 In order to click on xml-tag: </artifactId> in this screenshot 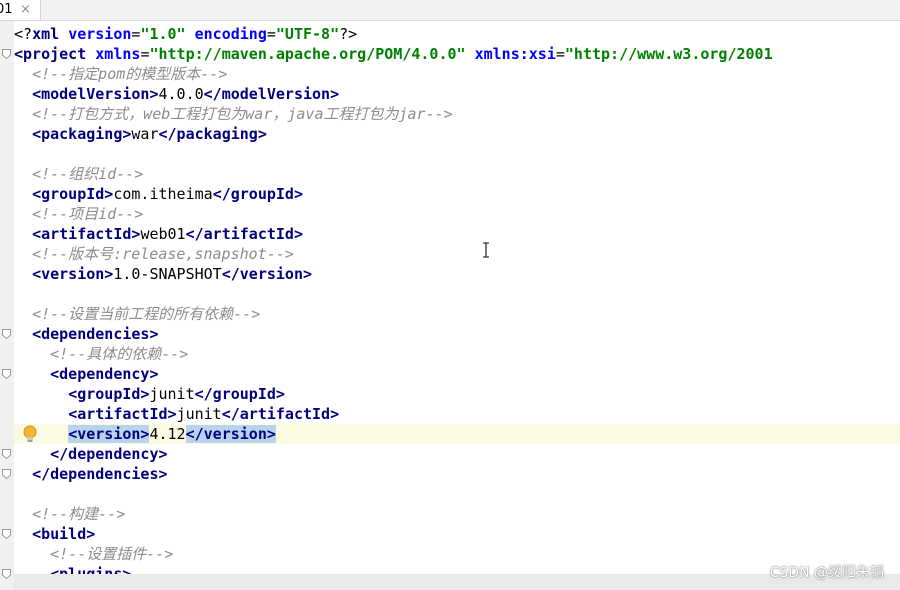, I will do `click(244, 234)`.